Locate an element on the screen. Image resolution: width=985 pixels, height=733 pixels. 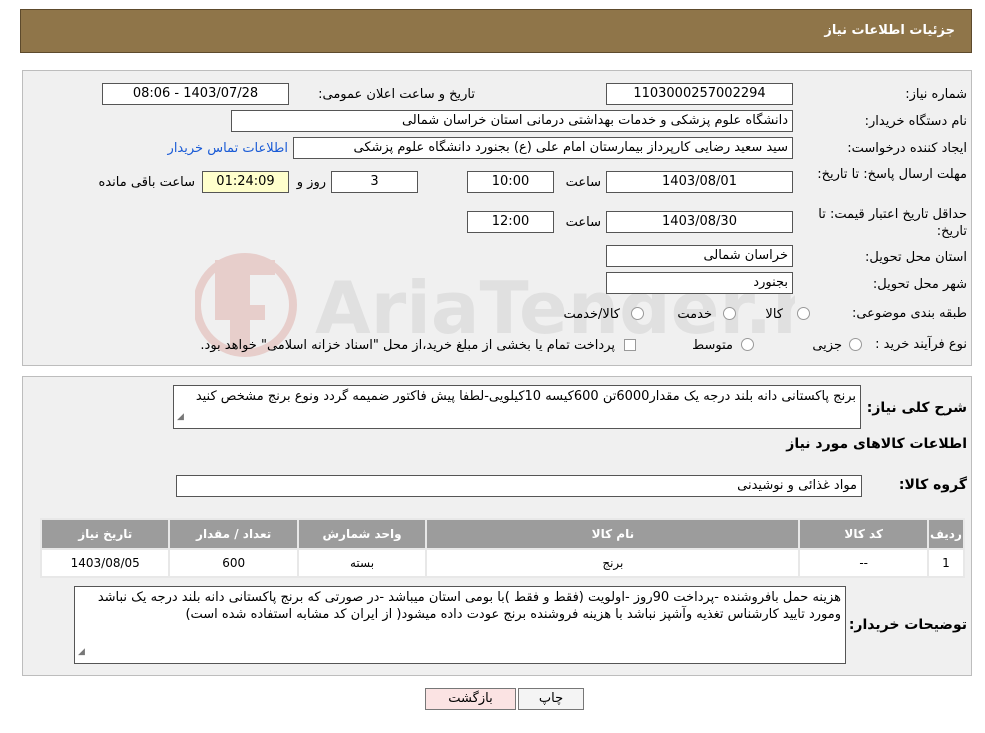
deadline-time-label: ساعت is located at coordinates (583, 182).